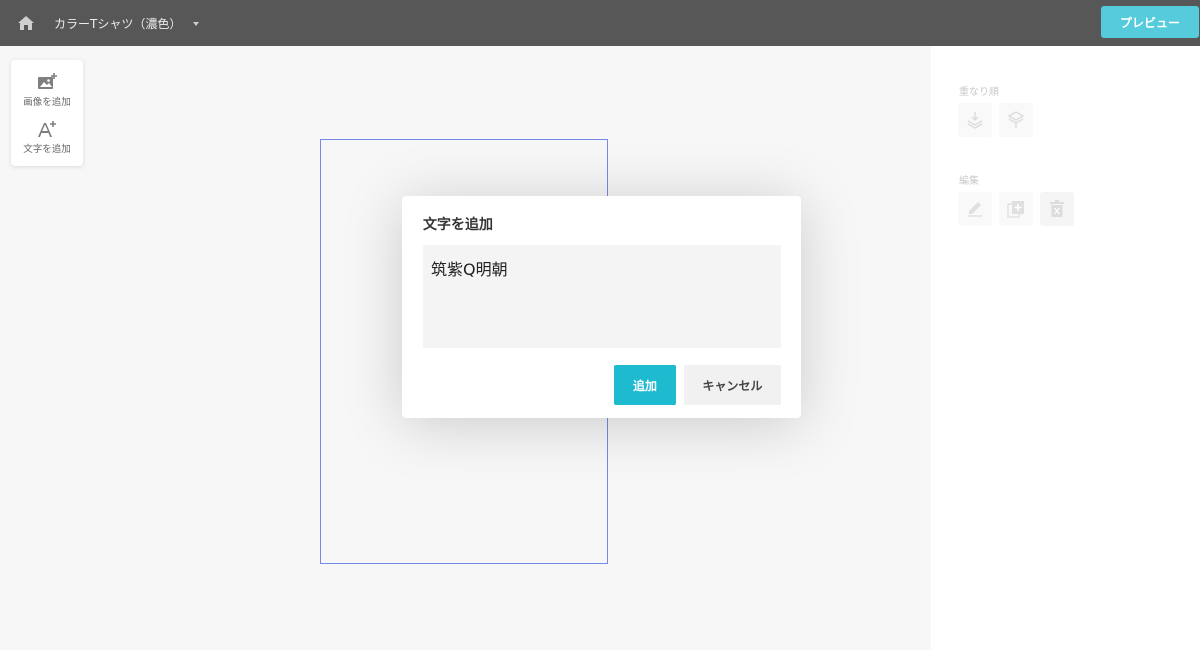  What do you see at coordinates (458, 225) in the screenshot?
I see `dialog-title: 文字を追加` at bounding box center [458, 225].